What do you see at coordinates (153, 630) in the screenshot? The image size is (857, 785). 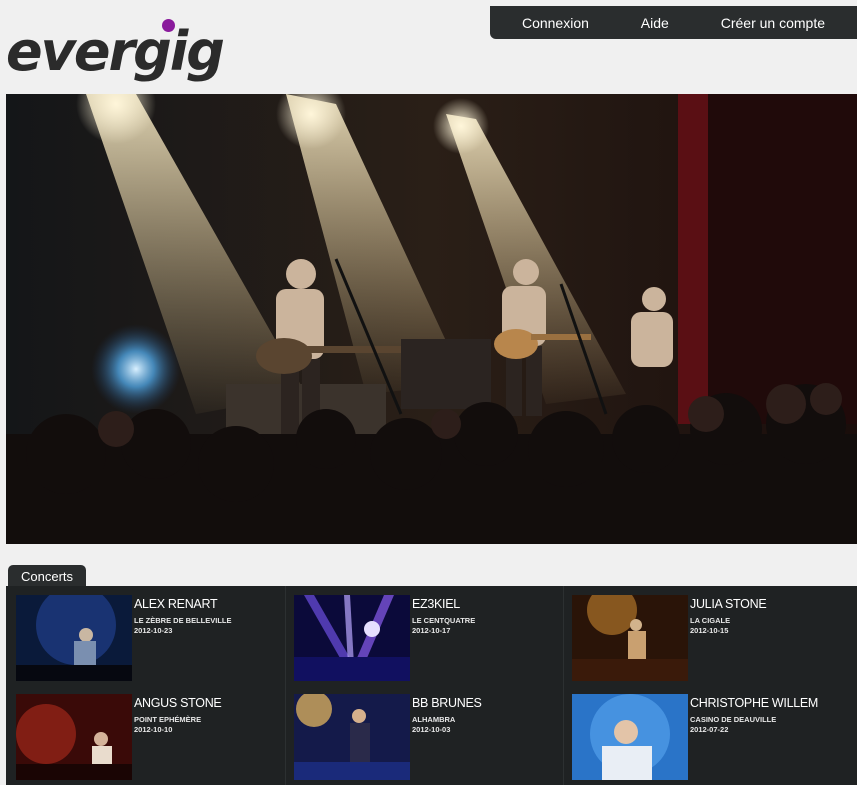 I see `concert-date: 2012-10-23` at bounding box center [153, 630].